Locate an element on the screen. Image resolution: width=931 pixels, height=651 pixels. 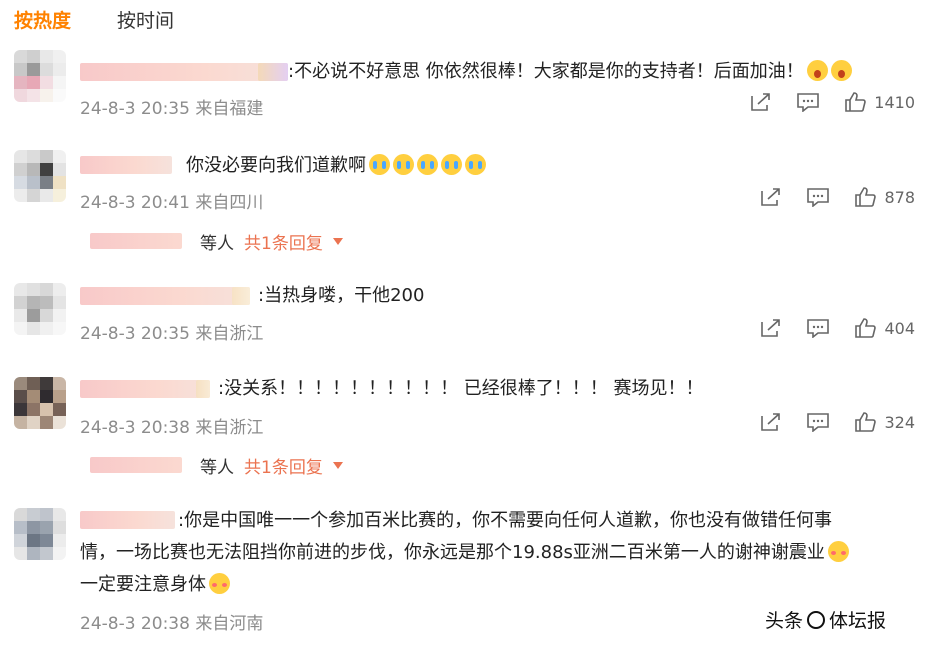
comment-actions: 1410 is located at coordinates (820, 102).